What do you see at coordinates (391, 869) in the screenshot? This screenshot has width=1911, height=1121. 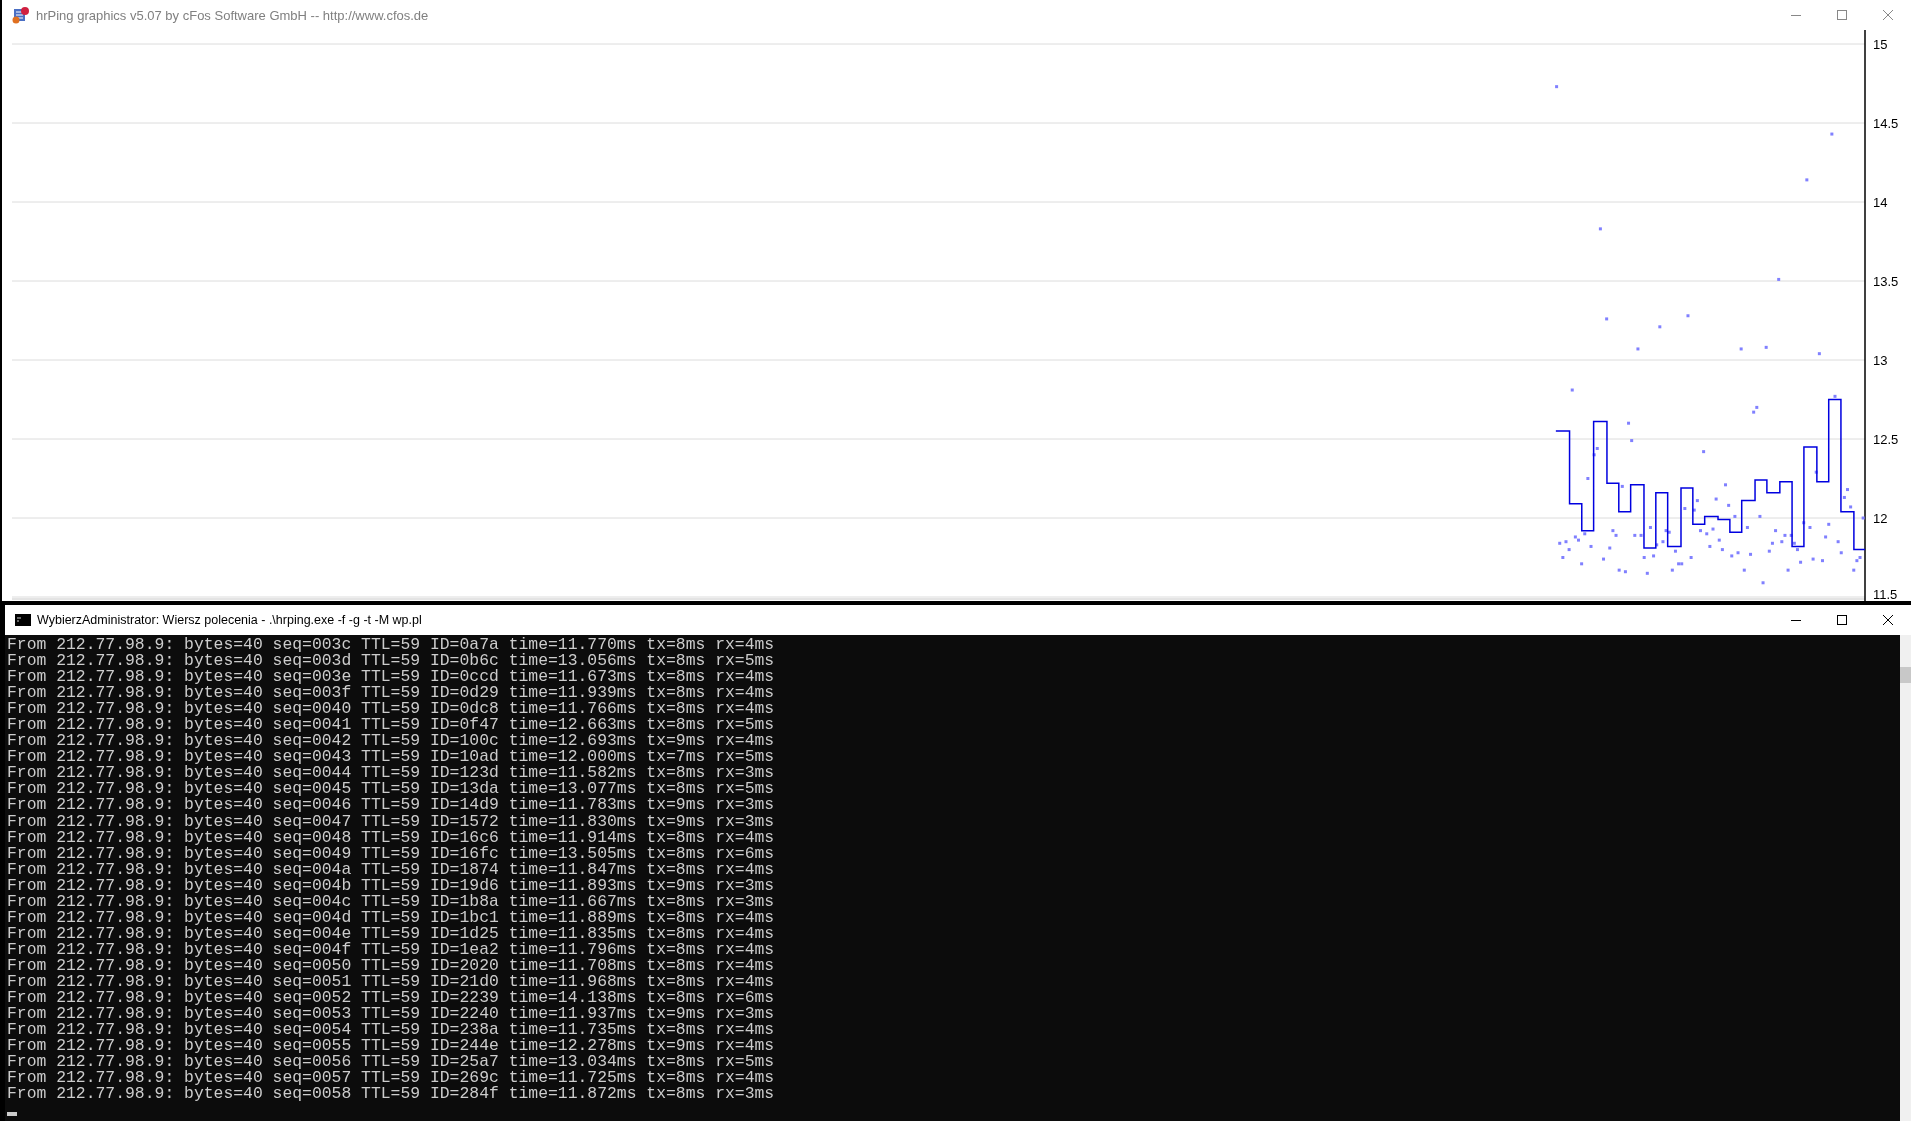 I see `output-line: From 212.77.98.9: bytes=40 seq=004a TTL=59 ID=1874 time=11.847ms tx=8ms rx=4ms` at bounding box center [391, 869].